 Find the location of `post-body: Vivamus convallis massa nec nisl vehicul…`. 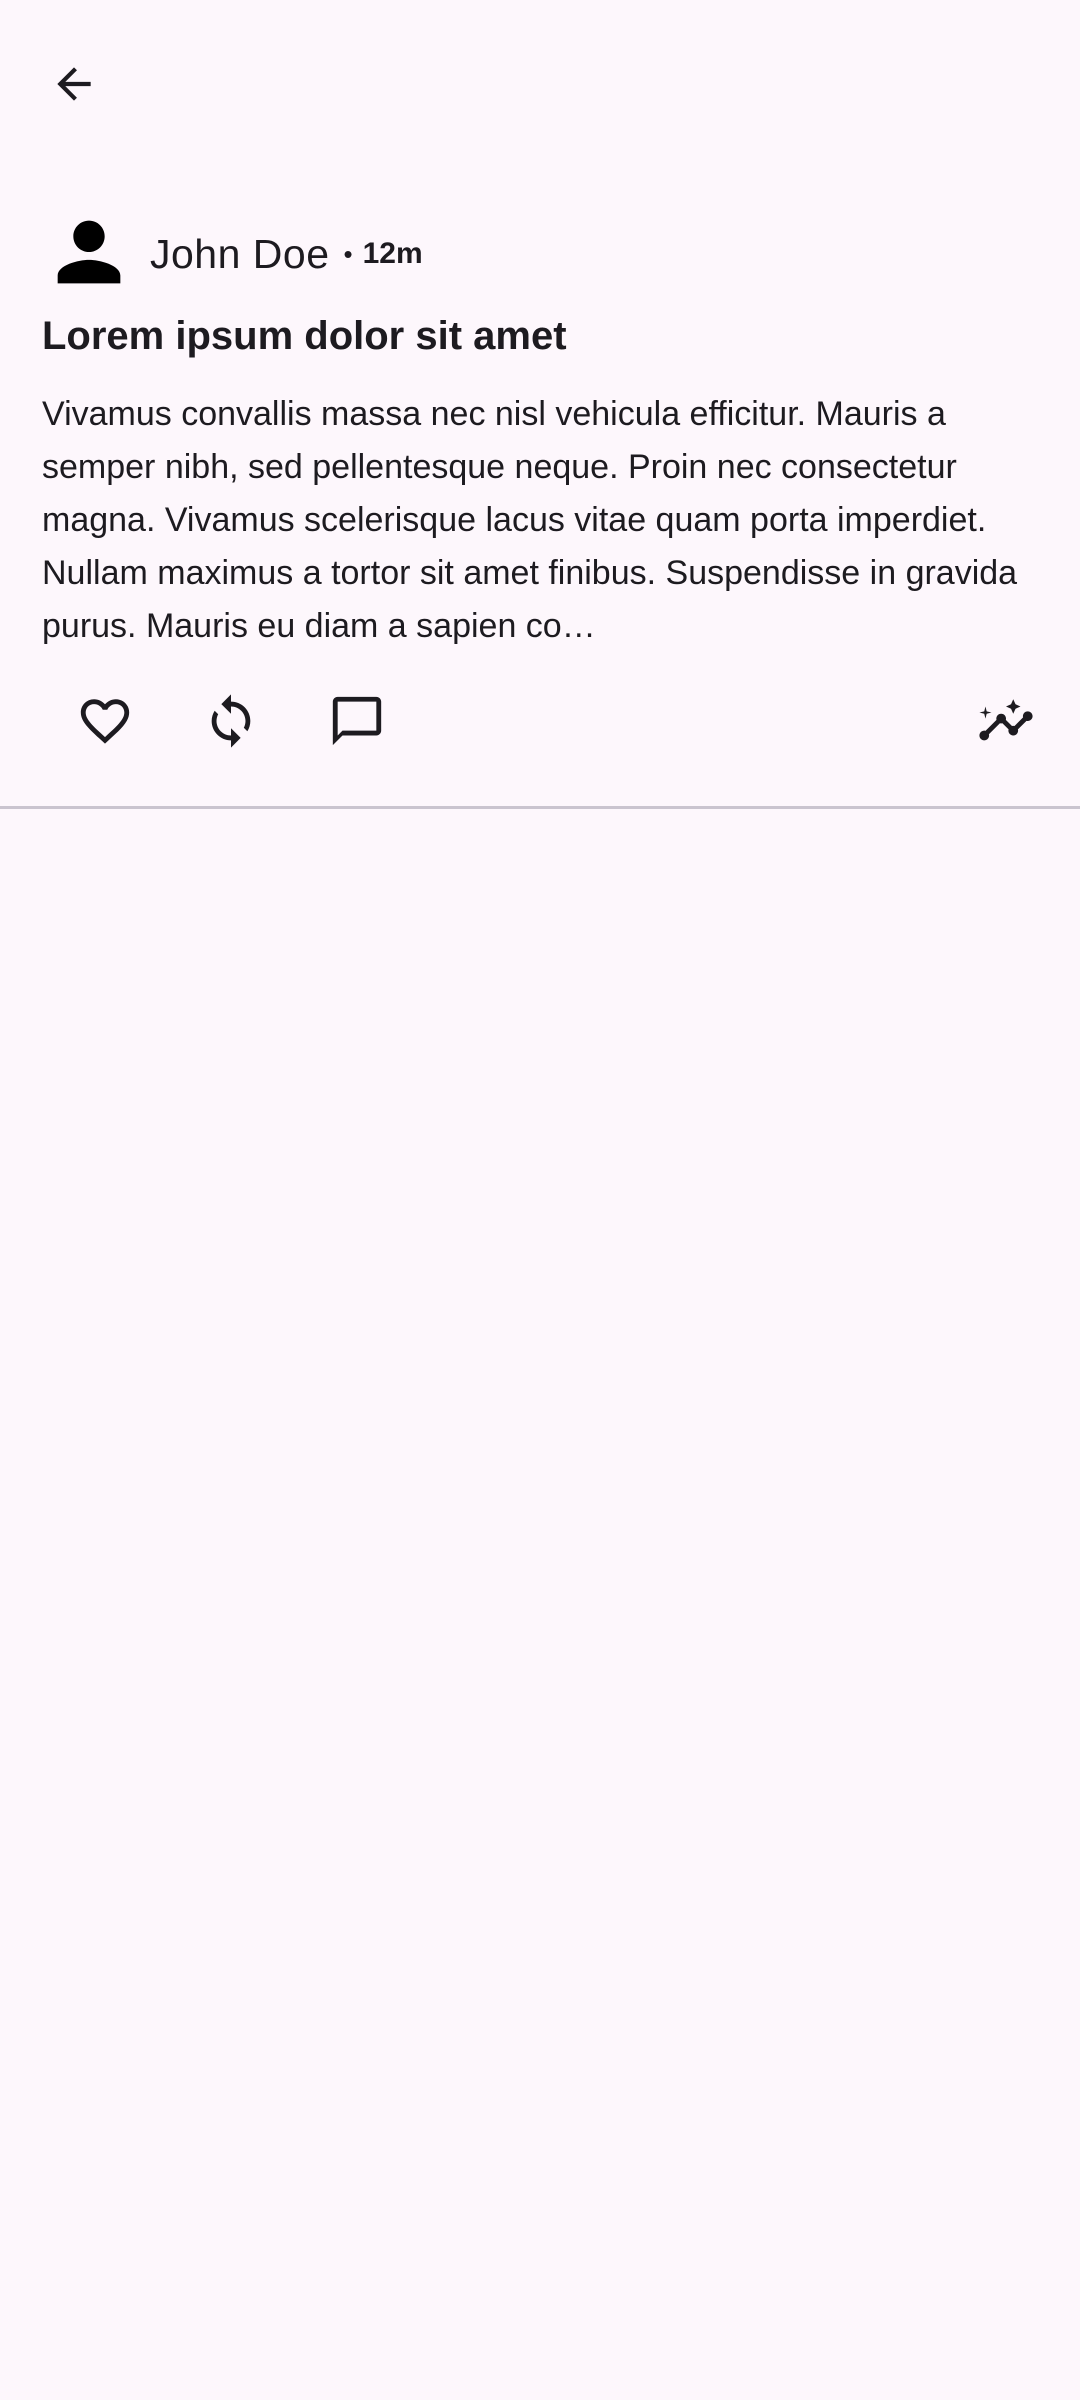

post-body: Vivamus convallis massa nec nisl vehicul… is located at coordinates (530, 520).